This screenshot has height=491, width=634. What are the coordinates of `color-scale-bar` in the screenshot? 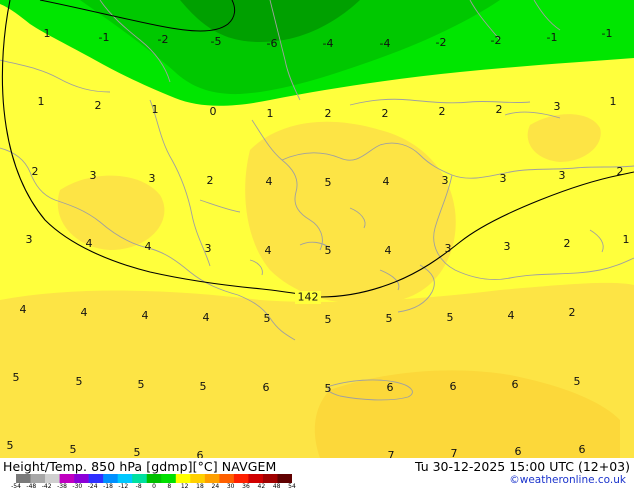 It's located at (154, 478).